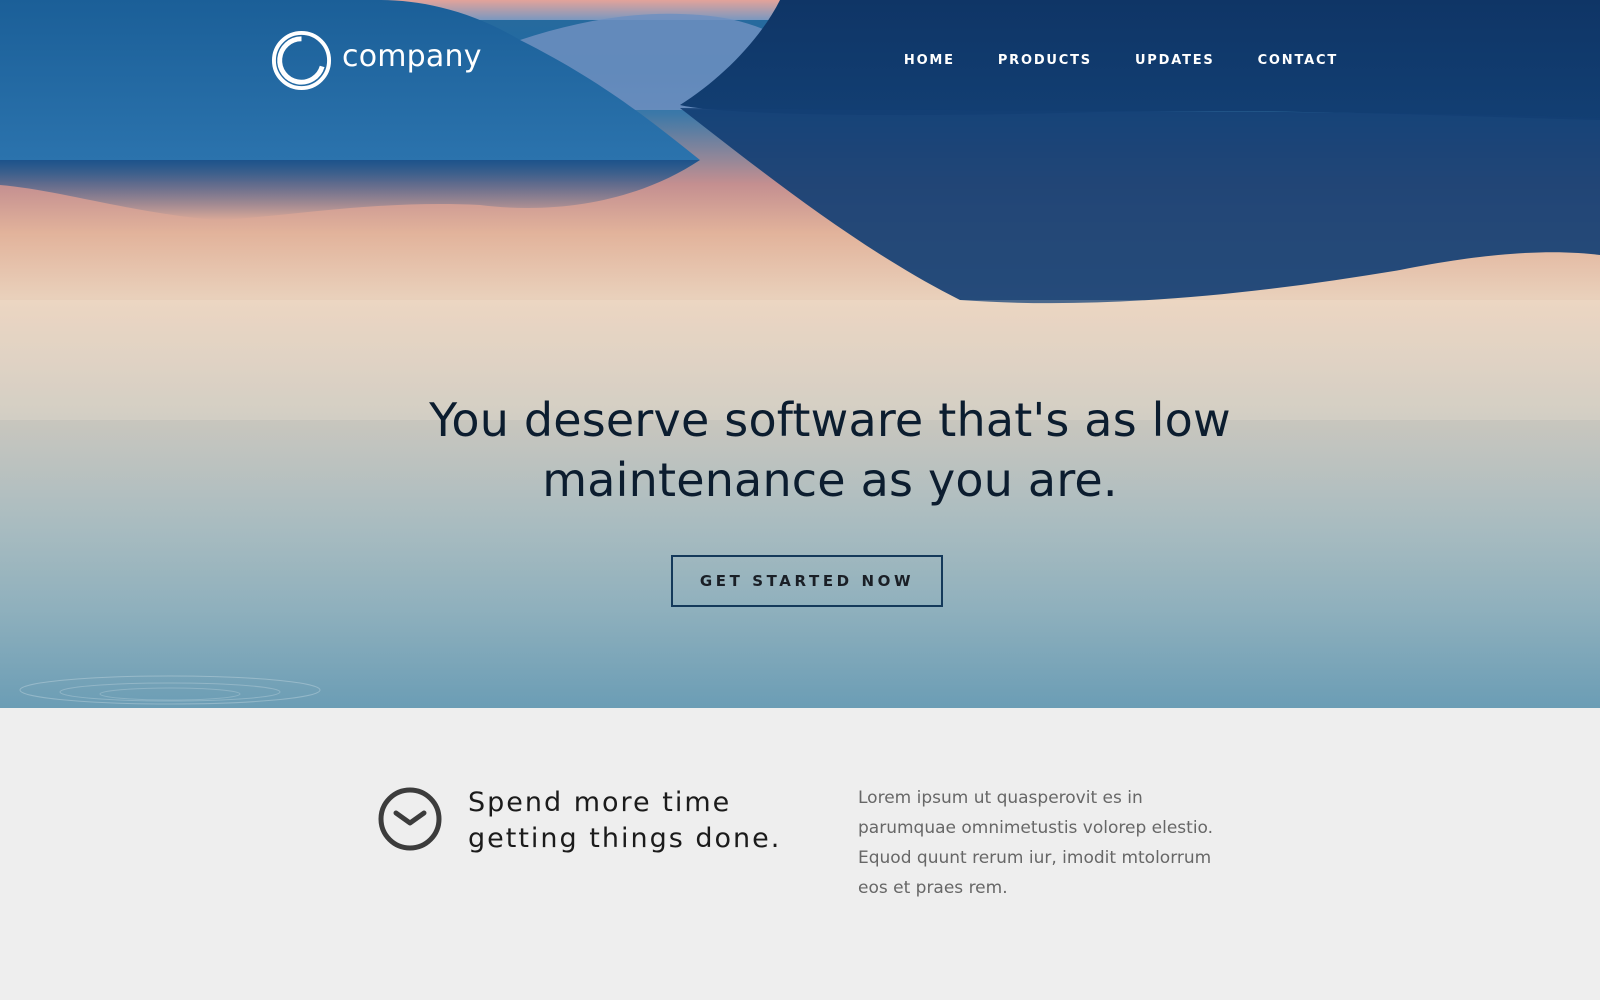 This screenshot has height=1000, width=1600. I want to click on nav-item-updates: UPDATES, so click(1175, 60).